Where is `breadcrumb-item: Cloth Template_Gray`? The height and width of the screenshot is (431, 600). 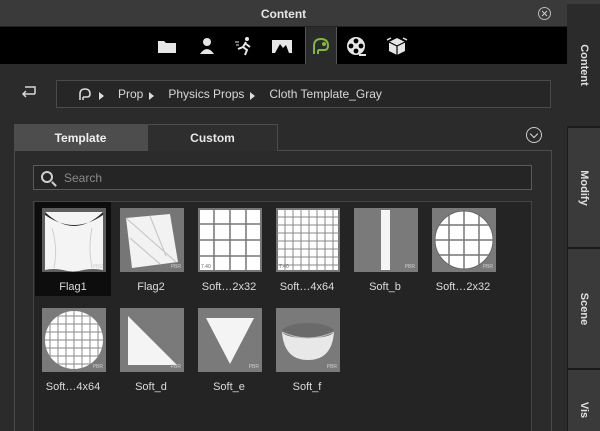 breadcrumb-item: Cloth Template_Gray is located at coordinates (325, 94).